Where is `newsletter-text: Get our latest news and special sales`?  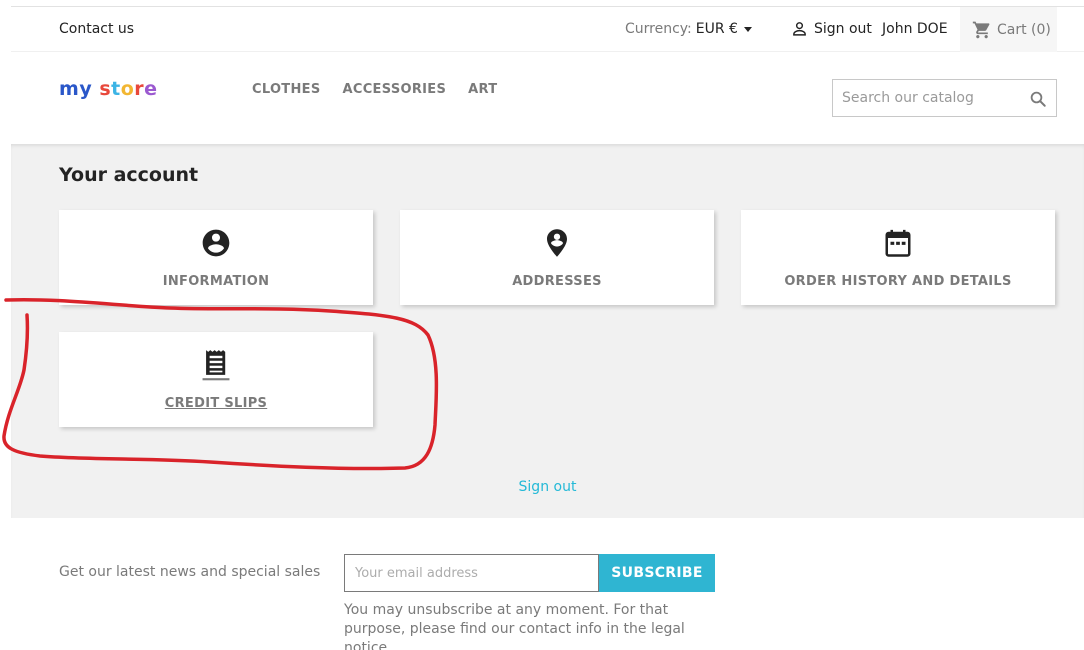
newsletter-text: Get our latest news and special sales is located at coordinates (190, 572).